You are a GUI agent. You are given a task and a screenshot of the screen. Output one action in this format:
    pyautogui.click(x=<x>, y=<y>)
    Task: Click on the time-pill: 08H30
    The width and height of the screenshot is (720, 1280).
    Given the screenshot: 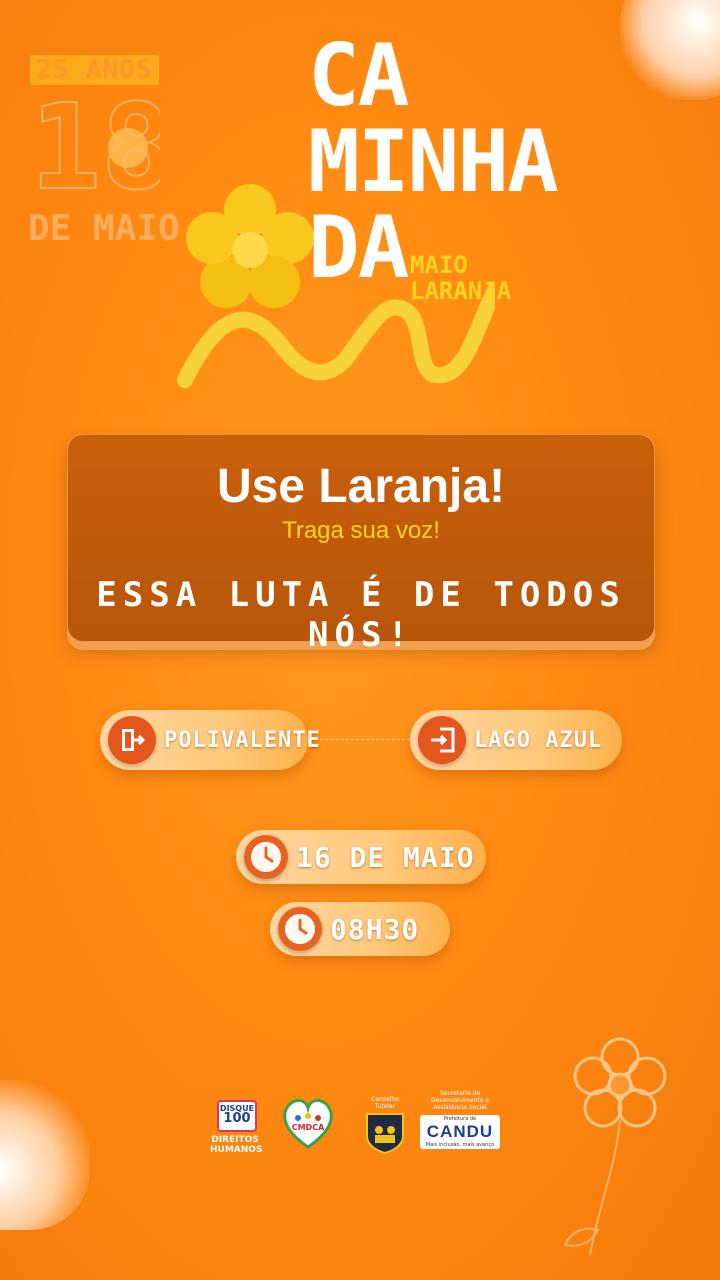 What is the action you would take?
    pyautogui.click(x=360, y=929)
    